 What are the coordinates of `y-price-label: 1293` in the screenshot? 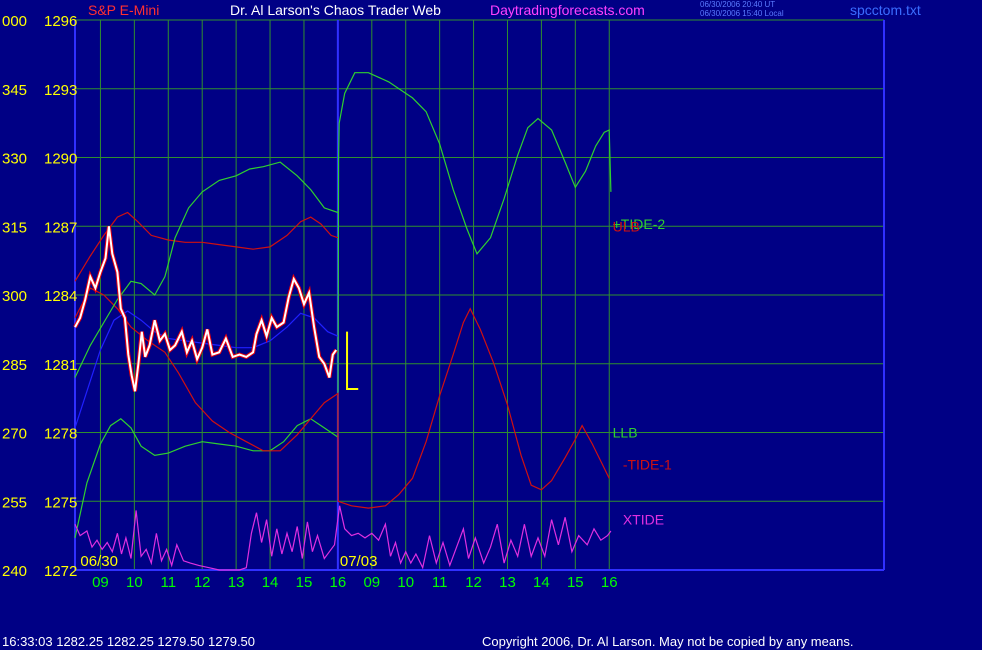 It's located at (60, 90).